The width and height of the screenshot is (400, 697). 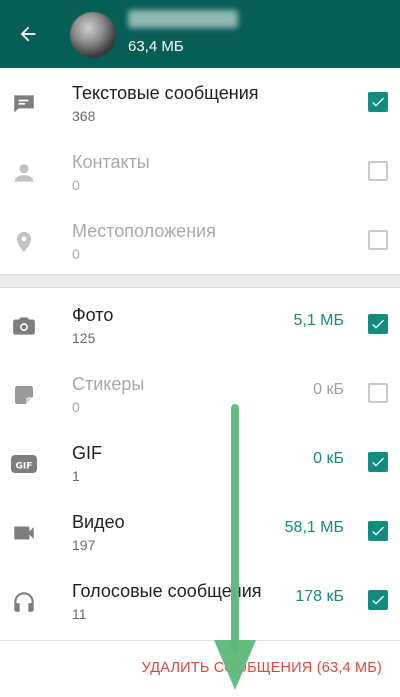 I want to click on footer-divider, so click(x=200, y=640).